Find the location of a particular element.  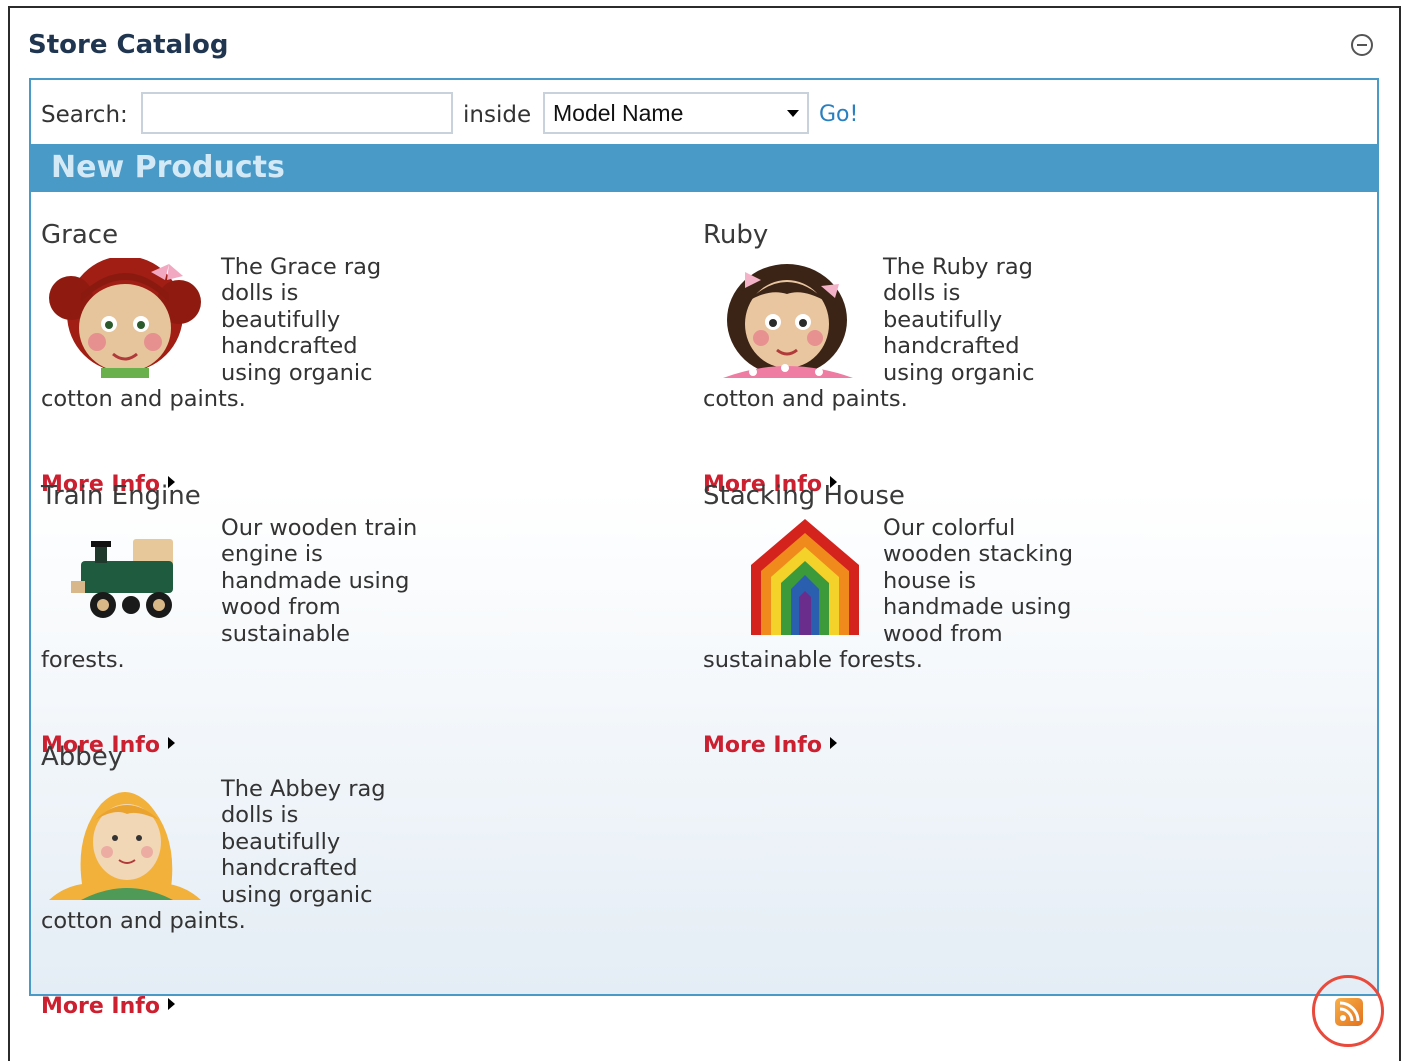

search-input is located at coordinates (297, 113).